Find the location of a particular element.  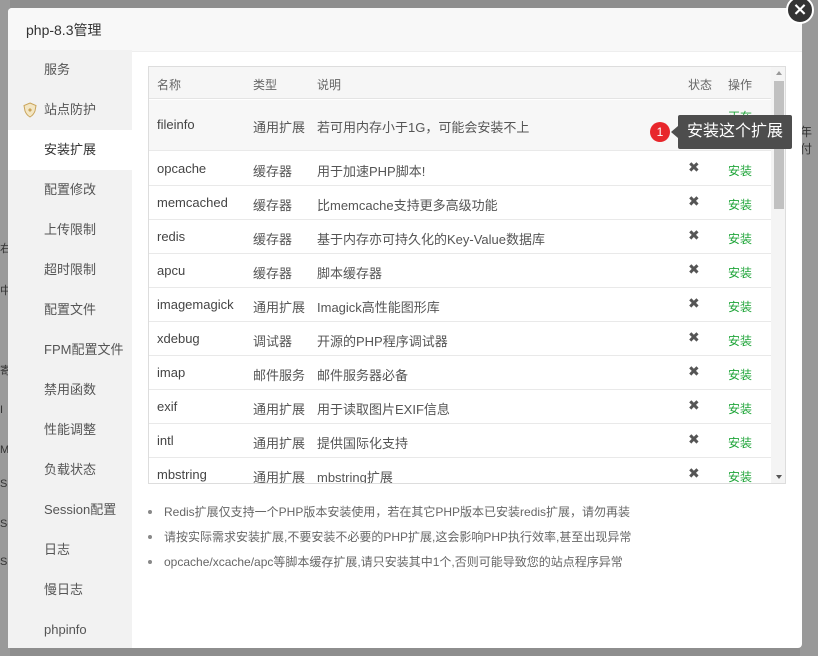

ext-name: imap is located at coordinates (171, 372).